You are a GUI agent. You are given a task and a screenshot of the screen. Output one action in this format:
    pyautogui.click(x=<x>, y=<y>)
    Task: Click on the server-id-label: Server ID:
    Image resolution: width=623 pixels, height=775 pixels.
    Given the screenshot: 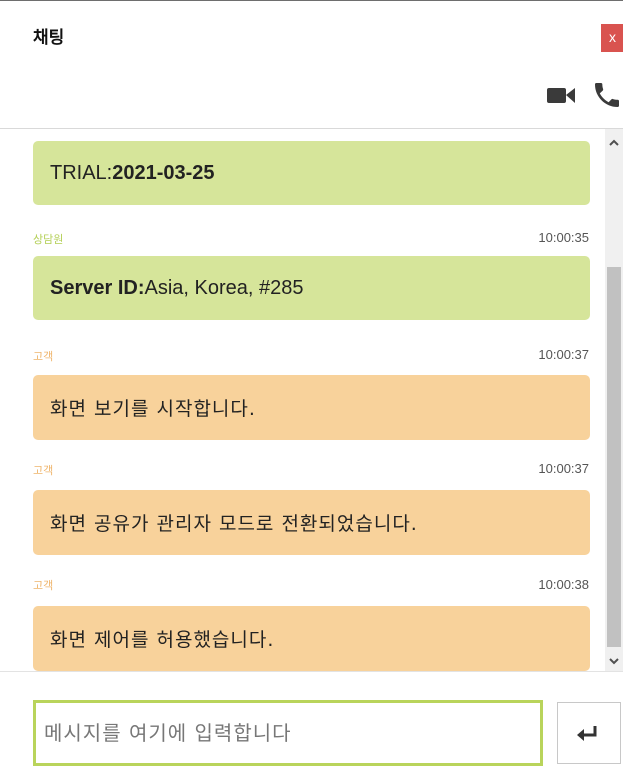 What is the action you would take?
    pyautogui.click(x=97, y=287)
    